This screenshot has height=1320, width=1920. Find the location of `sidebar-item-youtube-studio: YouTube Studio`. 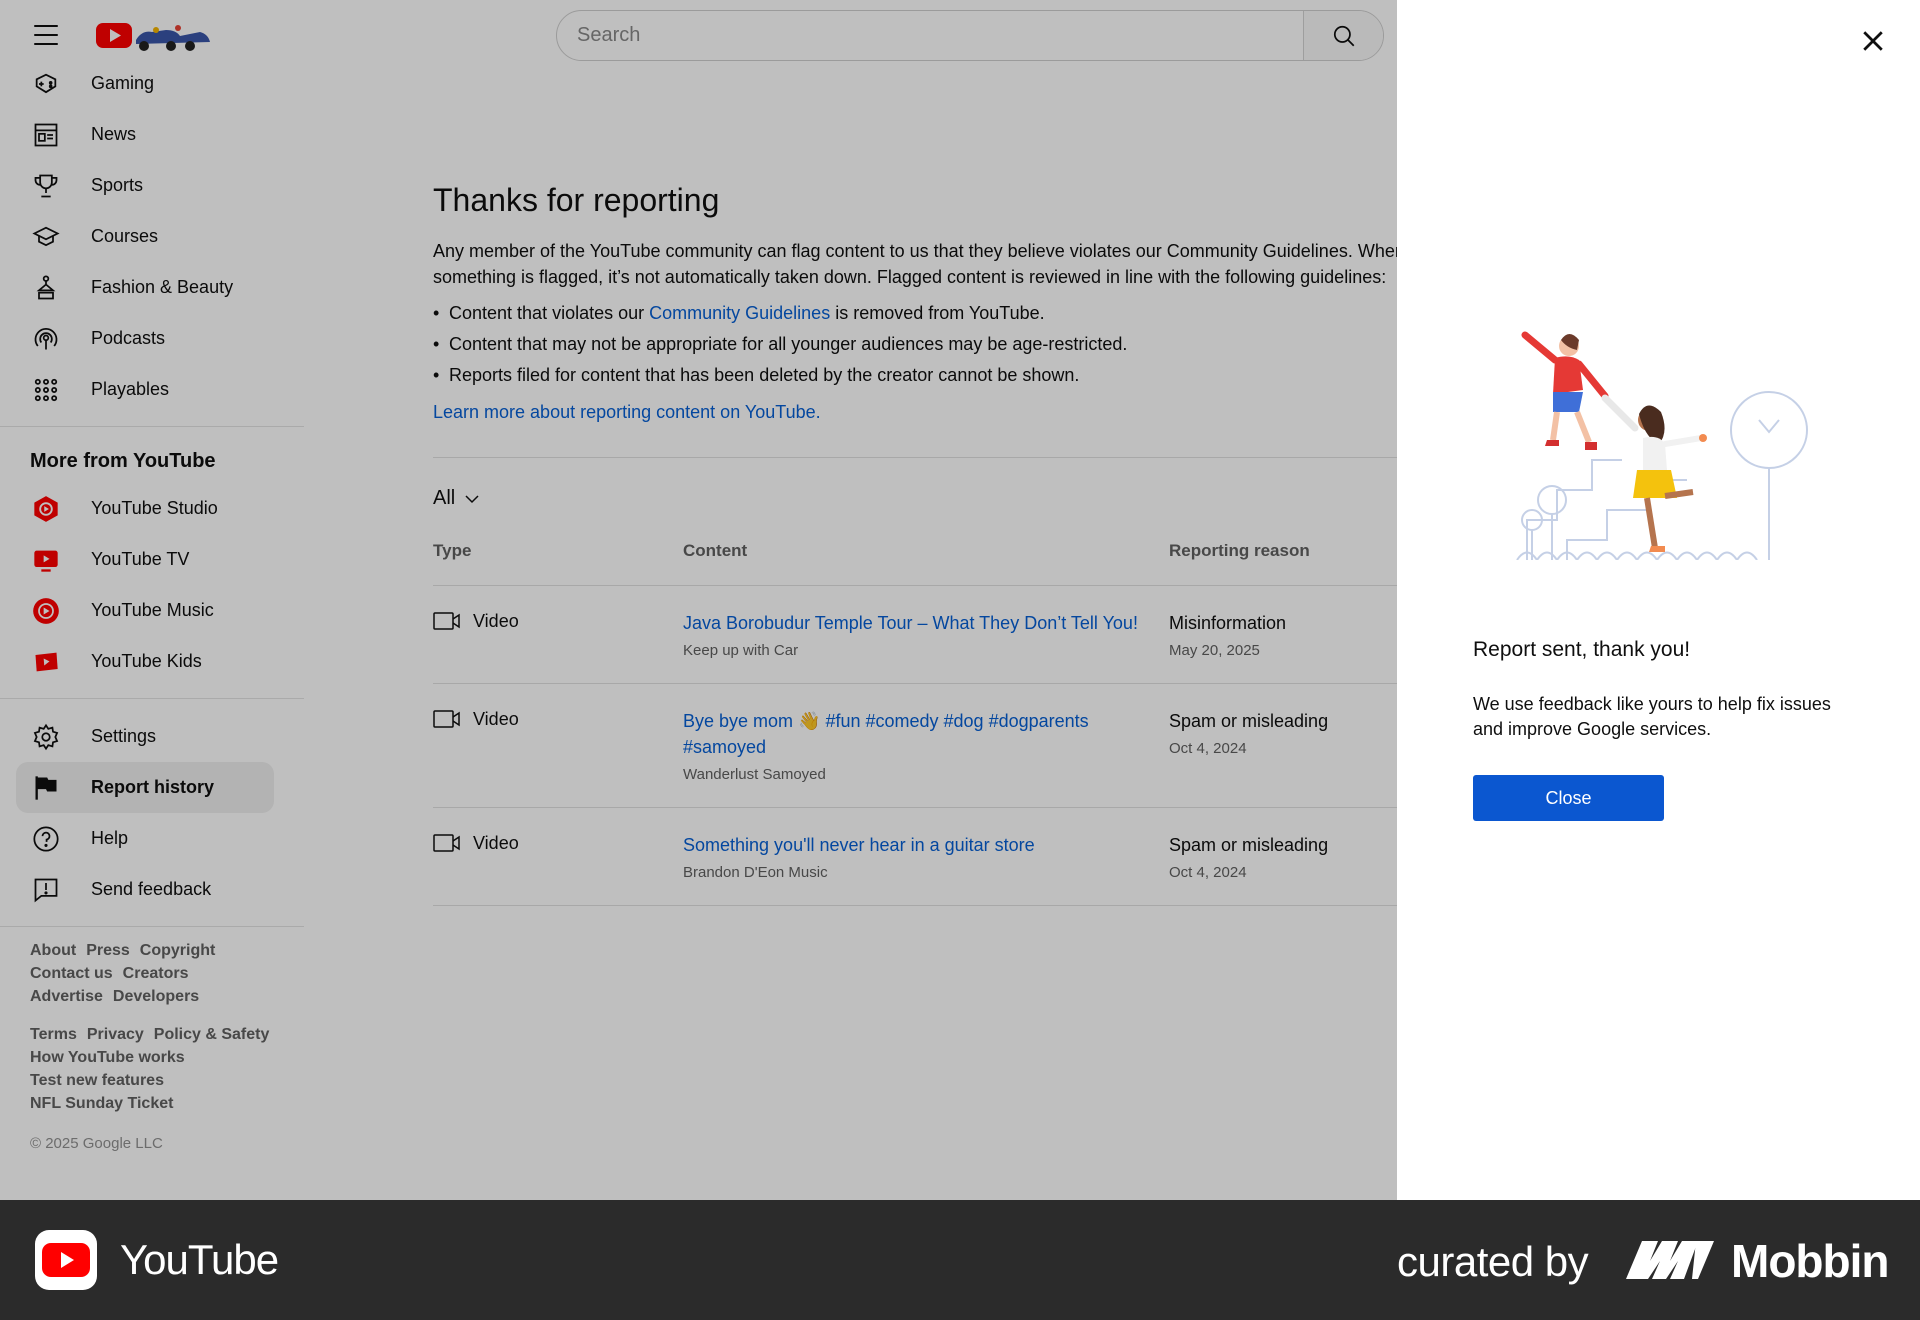

sidebar-item-youtube-studio: YouTube Studio is located at coordinates (144, 508).